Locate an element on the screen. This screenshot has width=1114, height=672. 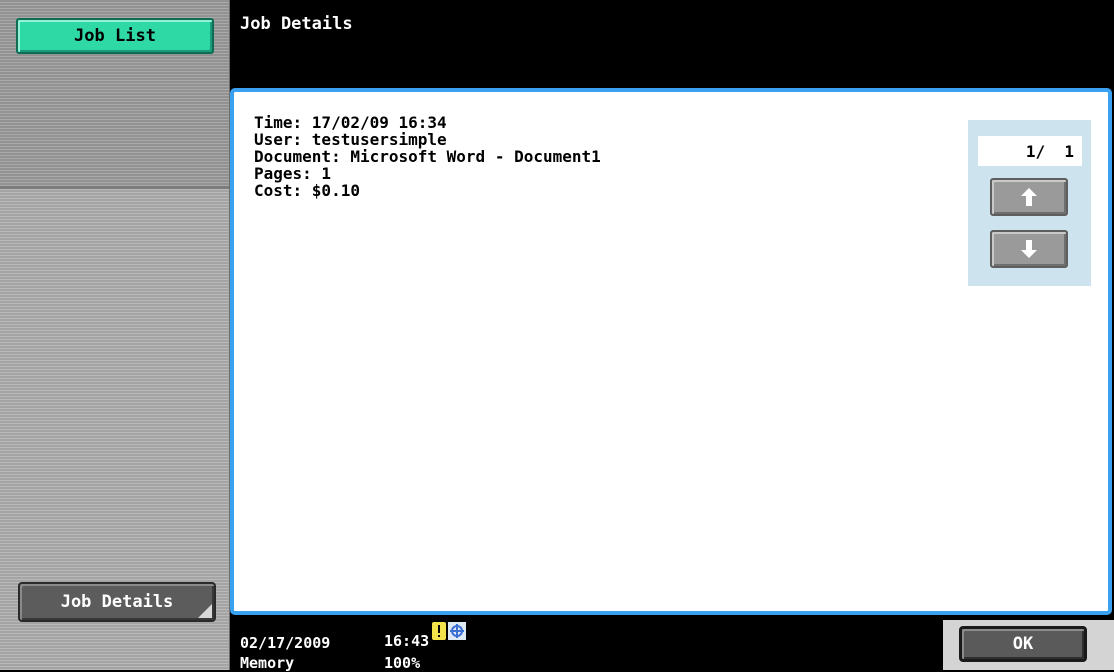
detail-cost: Cost: $0.10 is located at coordinates (307, 190).